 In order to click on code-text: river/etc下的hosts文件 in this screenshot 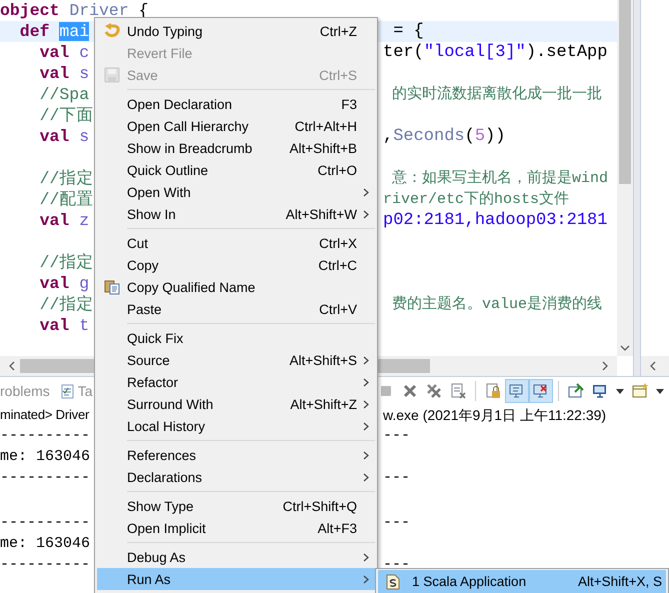, I will do `click(476, 199)`.